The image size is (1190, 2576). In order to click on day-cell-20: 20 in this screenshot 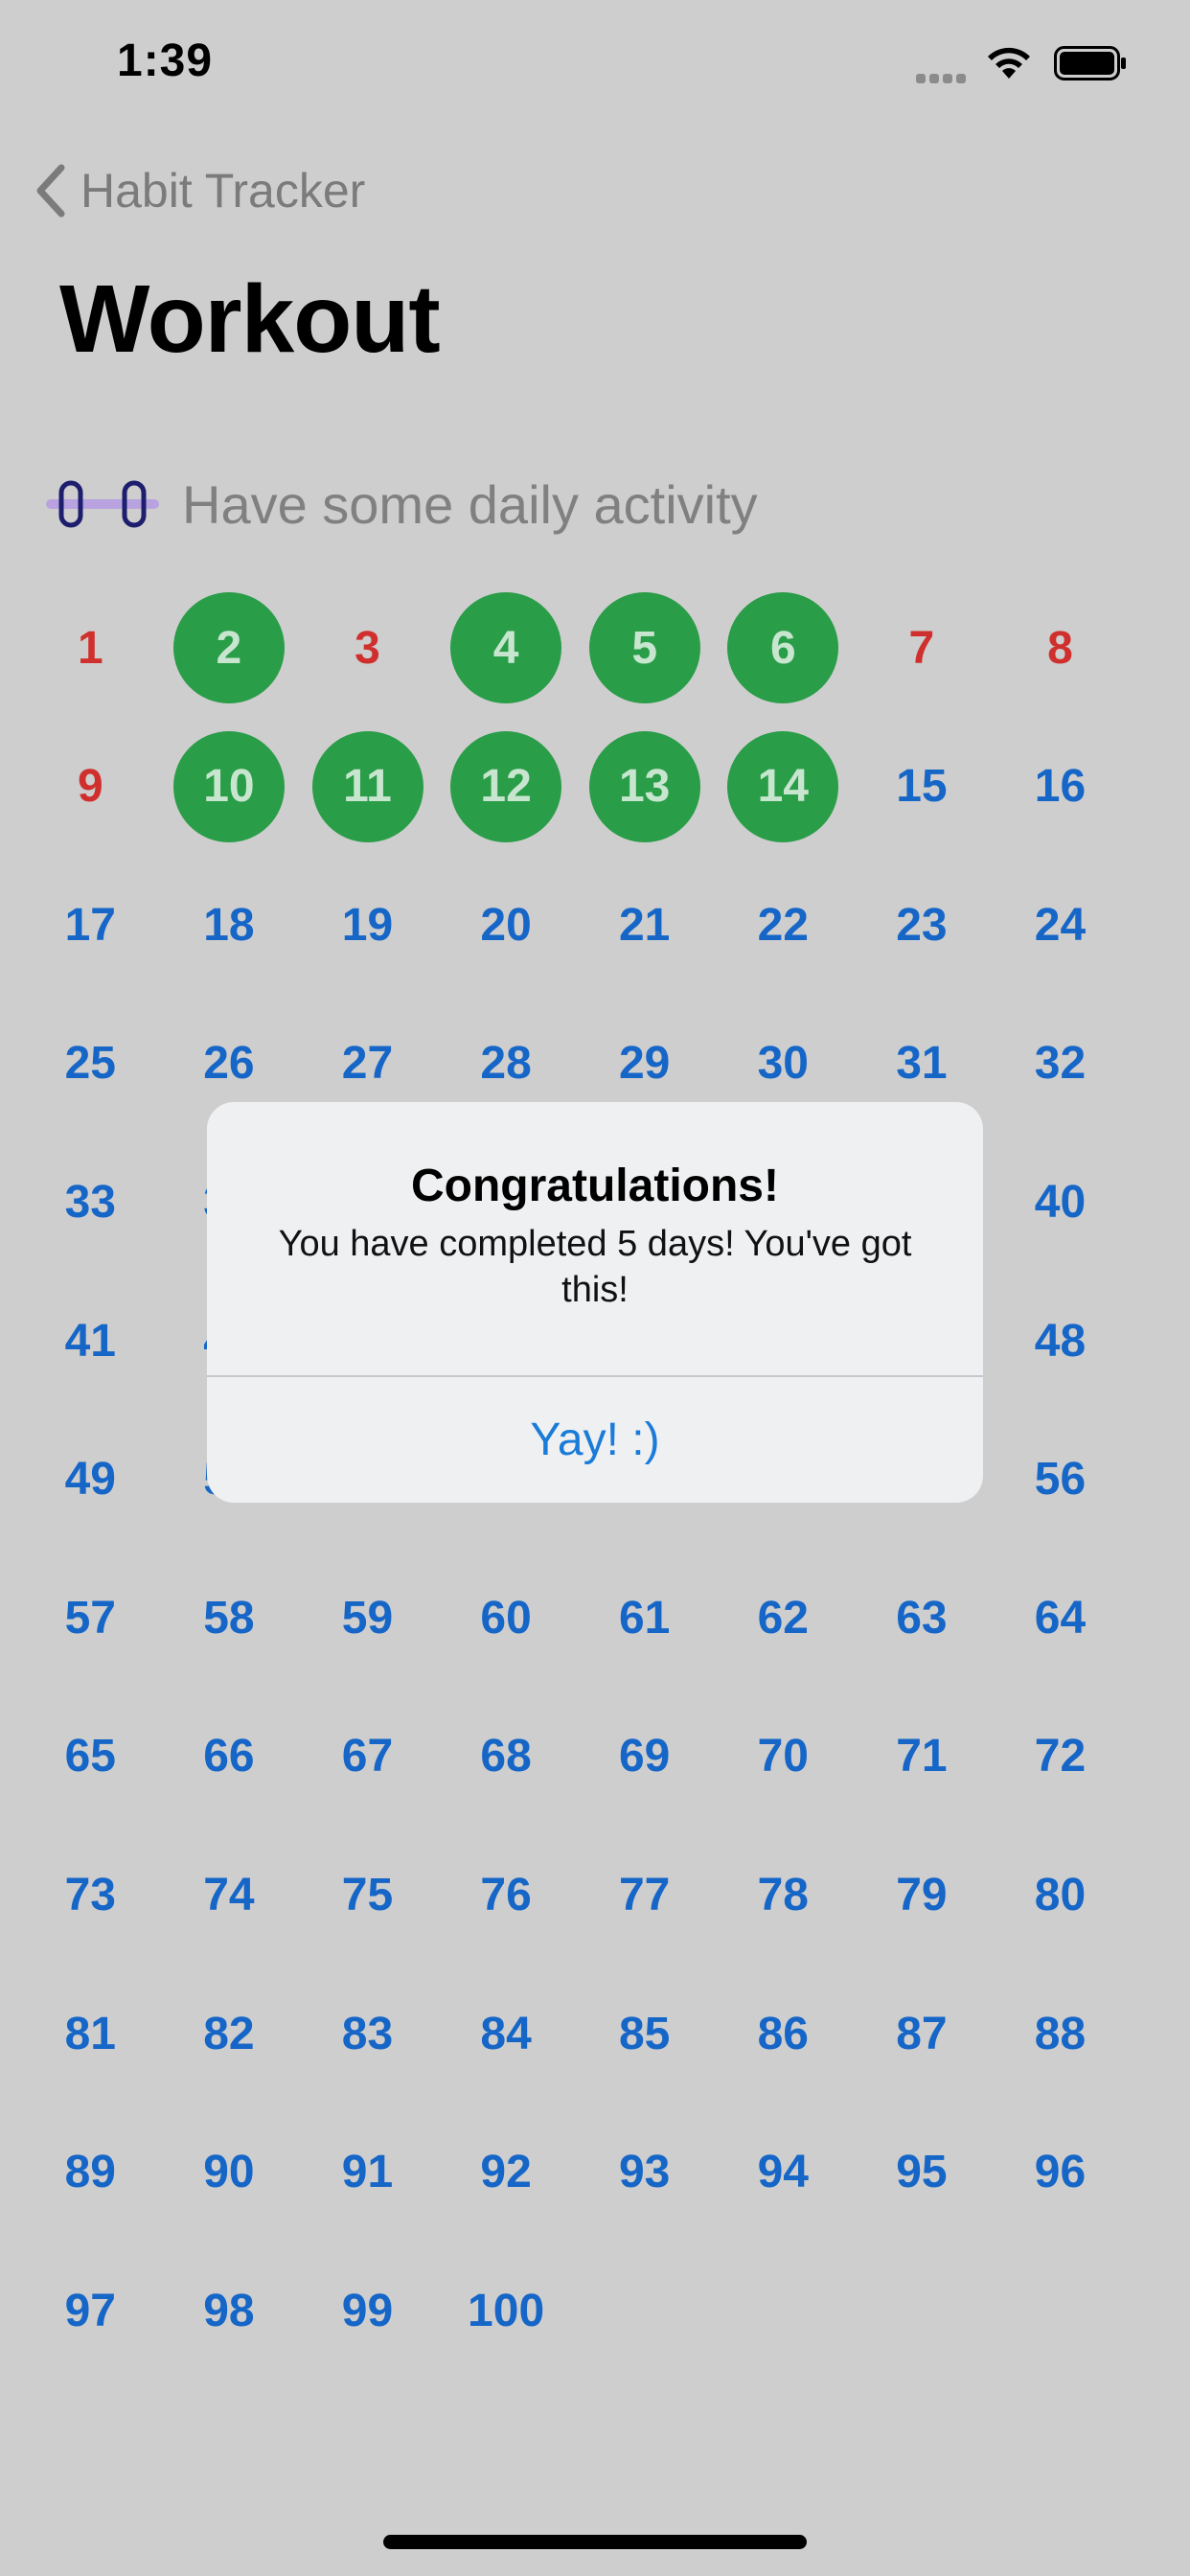, I will do `click(506, 924)`.